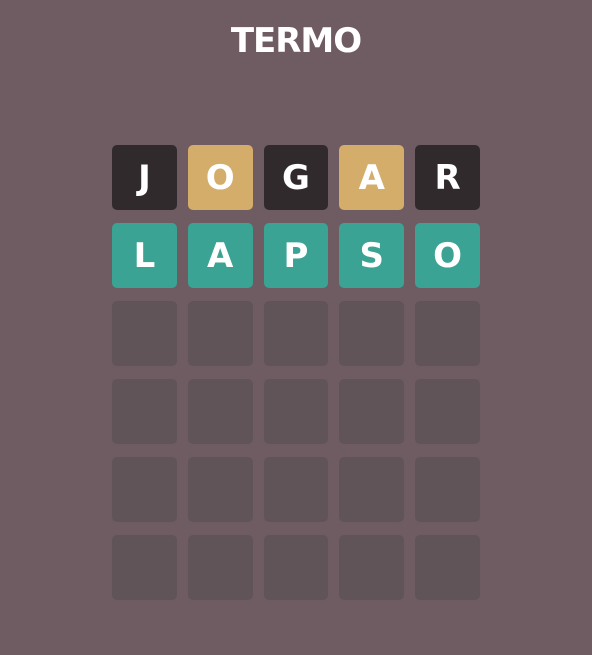 The height and width of the screenshot is (655, 592). What do you see at coordinates (220, 177) in the screenshot?
I see `tile-o-present: O` at bounding box center [220, 177].